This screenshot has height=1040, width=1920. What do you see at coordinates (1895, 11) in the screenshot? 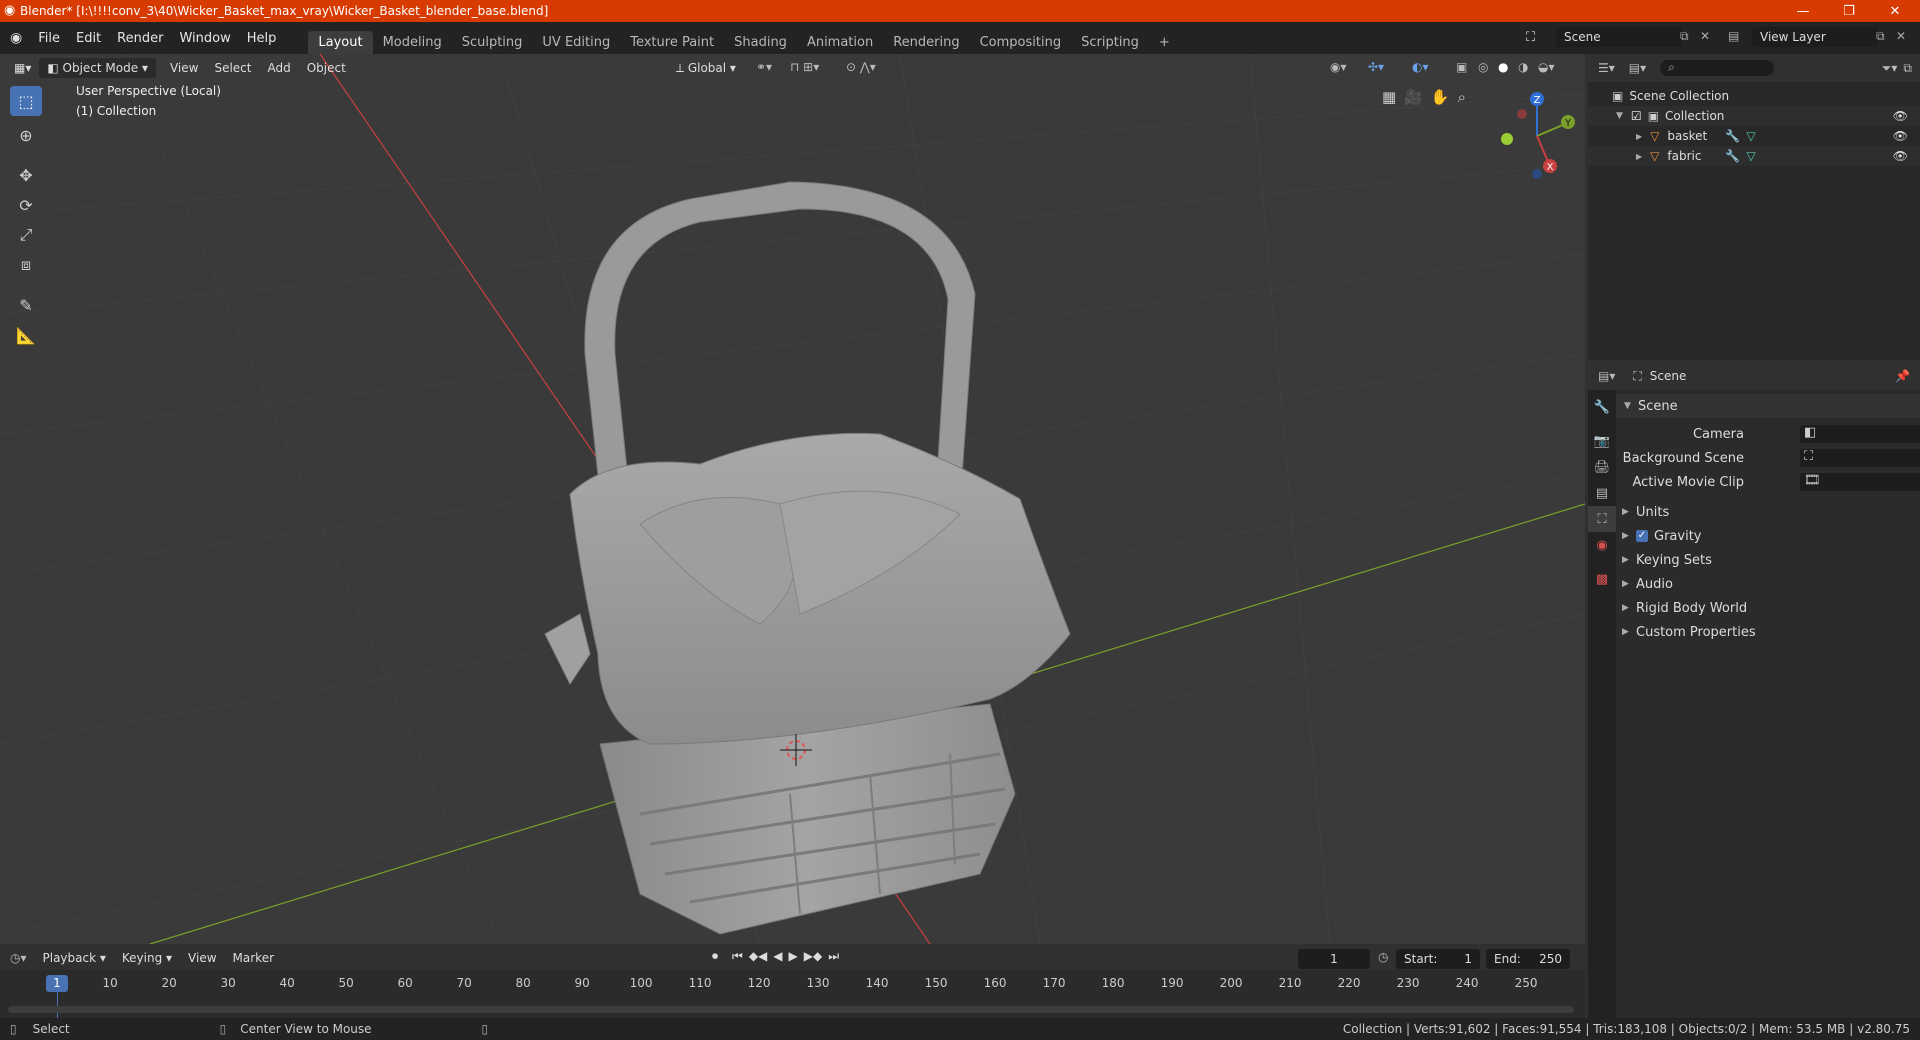
I see `close-button: ✕` at bounding box center [1895, 11].